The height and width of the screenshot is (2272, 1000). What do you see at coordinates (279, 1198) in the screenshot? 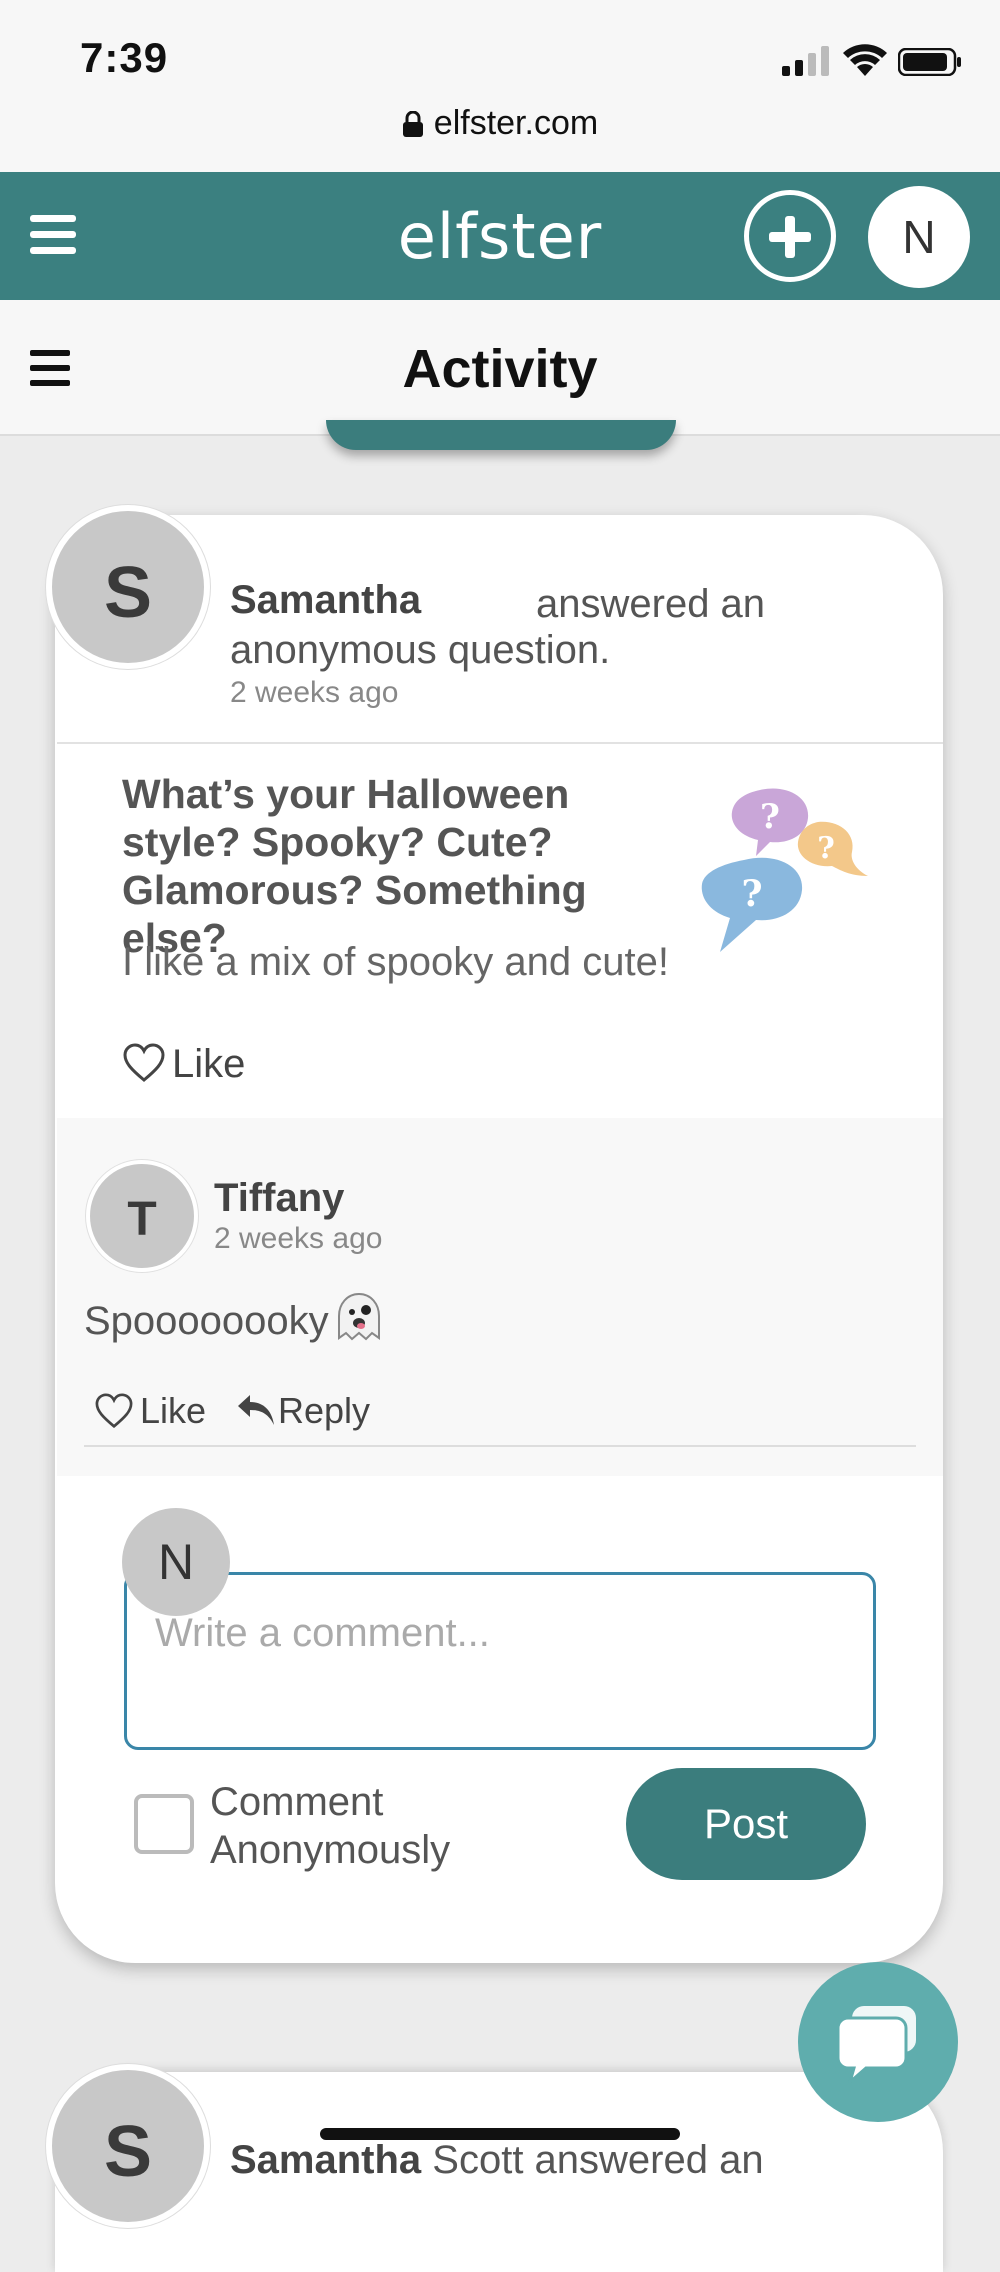
I see `comment-author: Tiffany` at bounding box center [279, 1198].